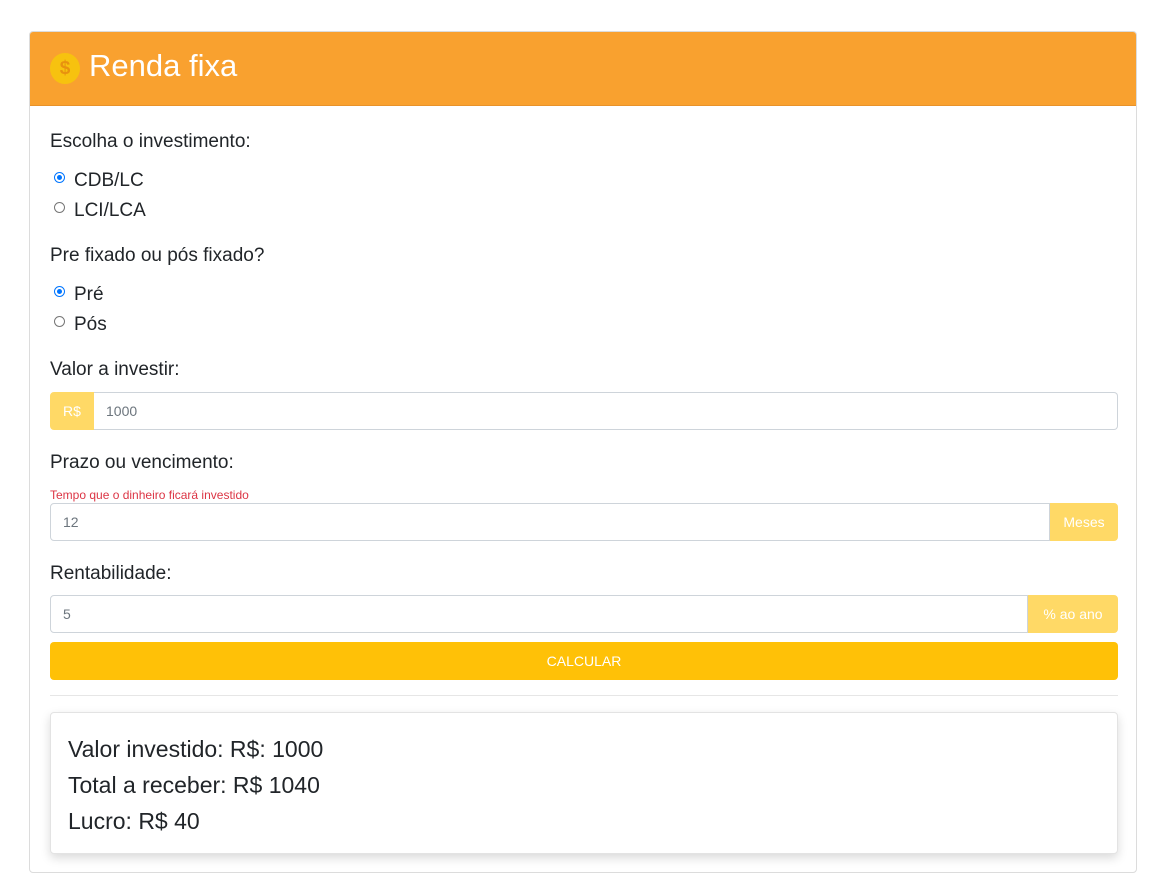  Describe the element at coordinates (110, 210) in the screenshot. I see `radio-label: LCI/LCA` at that location.